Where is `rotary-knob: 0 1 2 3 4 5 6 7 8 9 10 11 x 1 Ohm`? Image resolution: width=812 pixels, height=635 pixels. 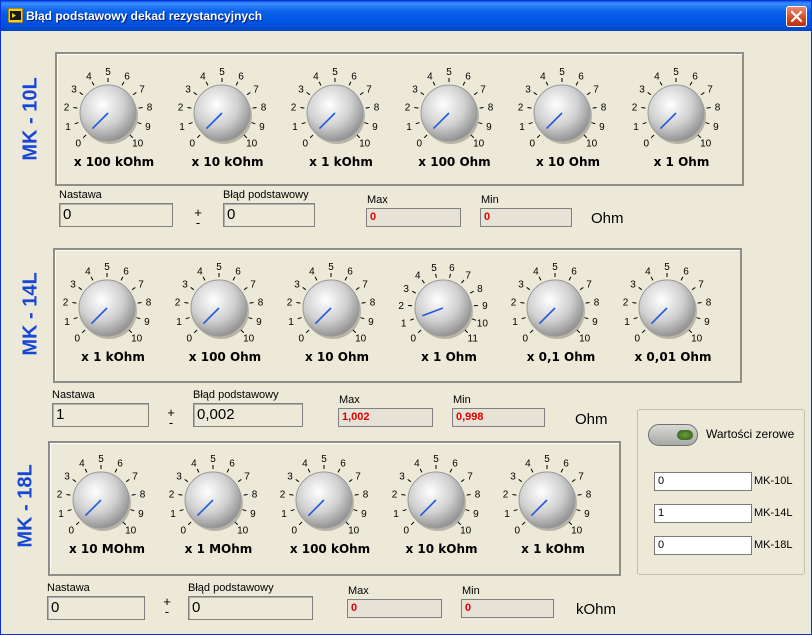 rotary-knob: 0 1 2 3 4 5 6 7 8 9 10 11 x 1 Ohm is located at coordinates (449, 309).